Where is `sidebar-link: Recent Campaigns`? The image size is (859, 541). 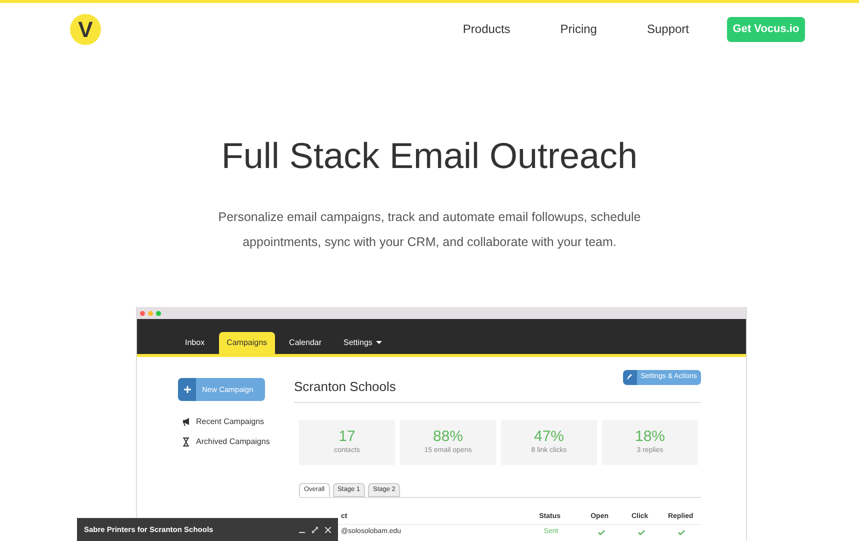 sidebar-link: Recent Campaigns is located at coordinates (238, 422).